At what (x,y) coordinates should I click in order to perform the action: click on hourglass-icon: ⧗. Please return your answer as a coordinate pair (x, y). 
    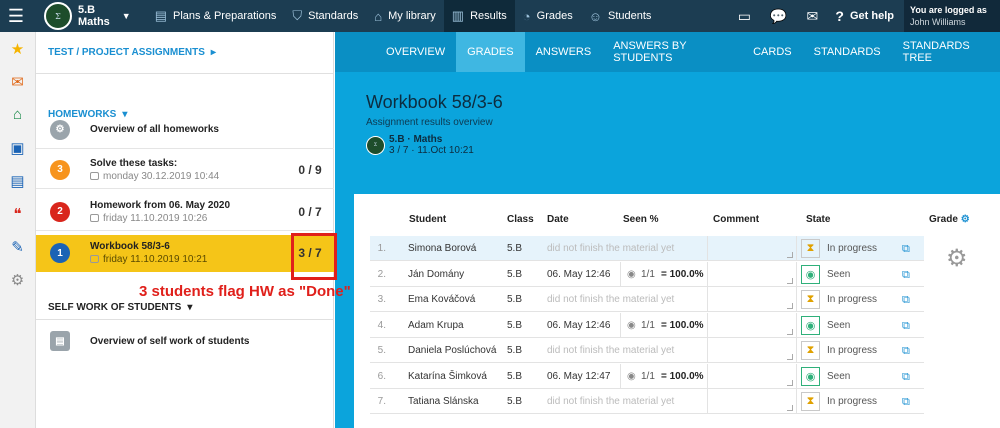
    Looking at the image, I should click on (810, 248).